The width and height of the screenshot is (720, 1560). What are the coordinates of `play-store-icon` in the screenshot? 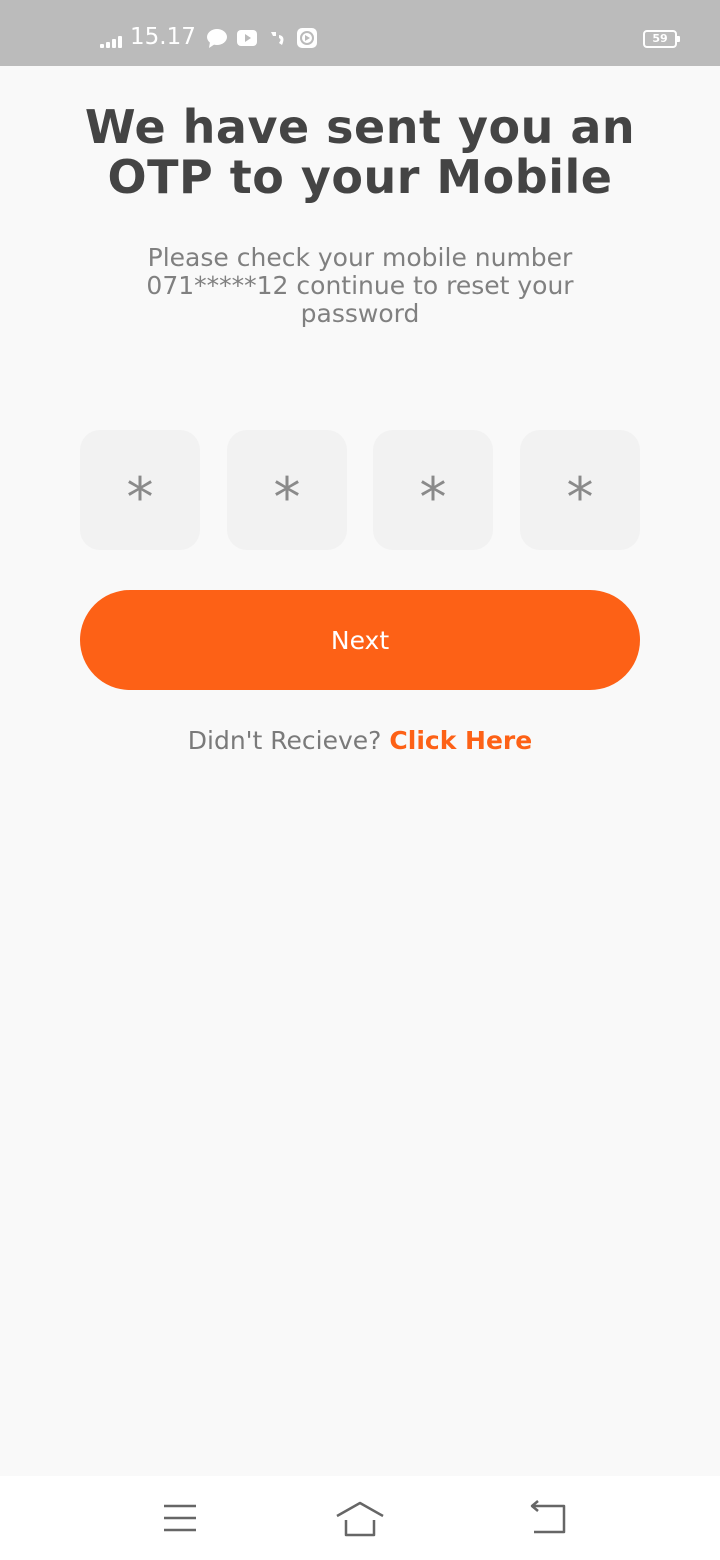 It's located at (307, 38).